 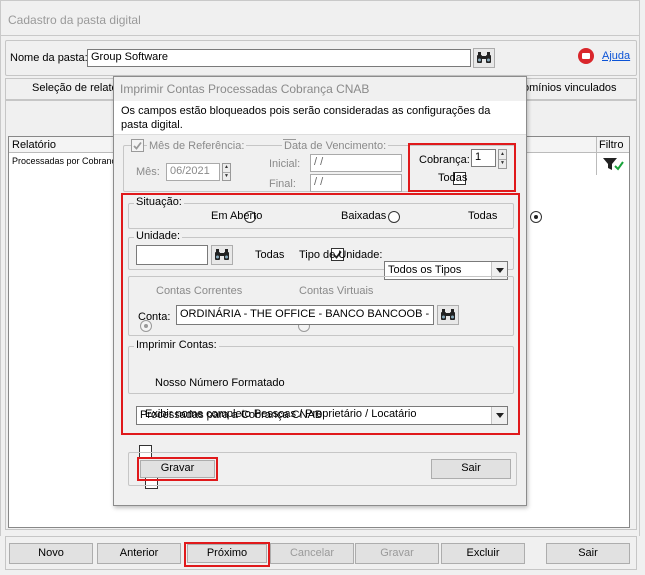 I want to click on contas-virtuais-label: Contas Virtuais, so click(x=336, y=291).